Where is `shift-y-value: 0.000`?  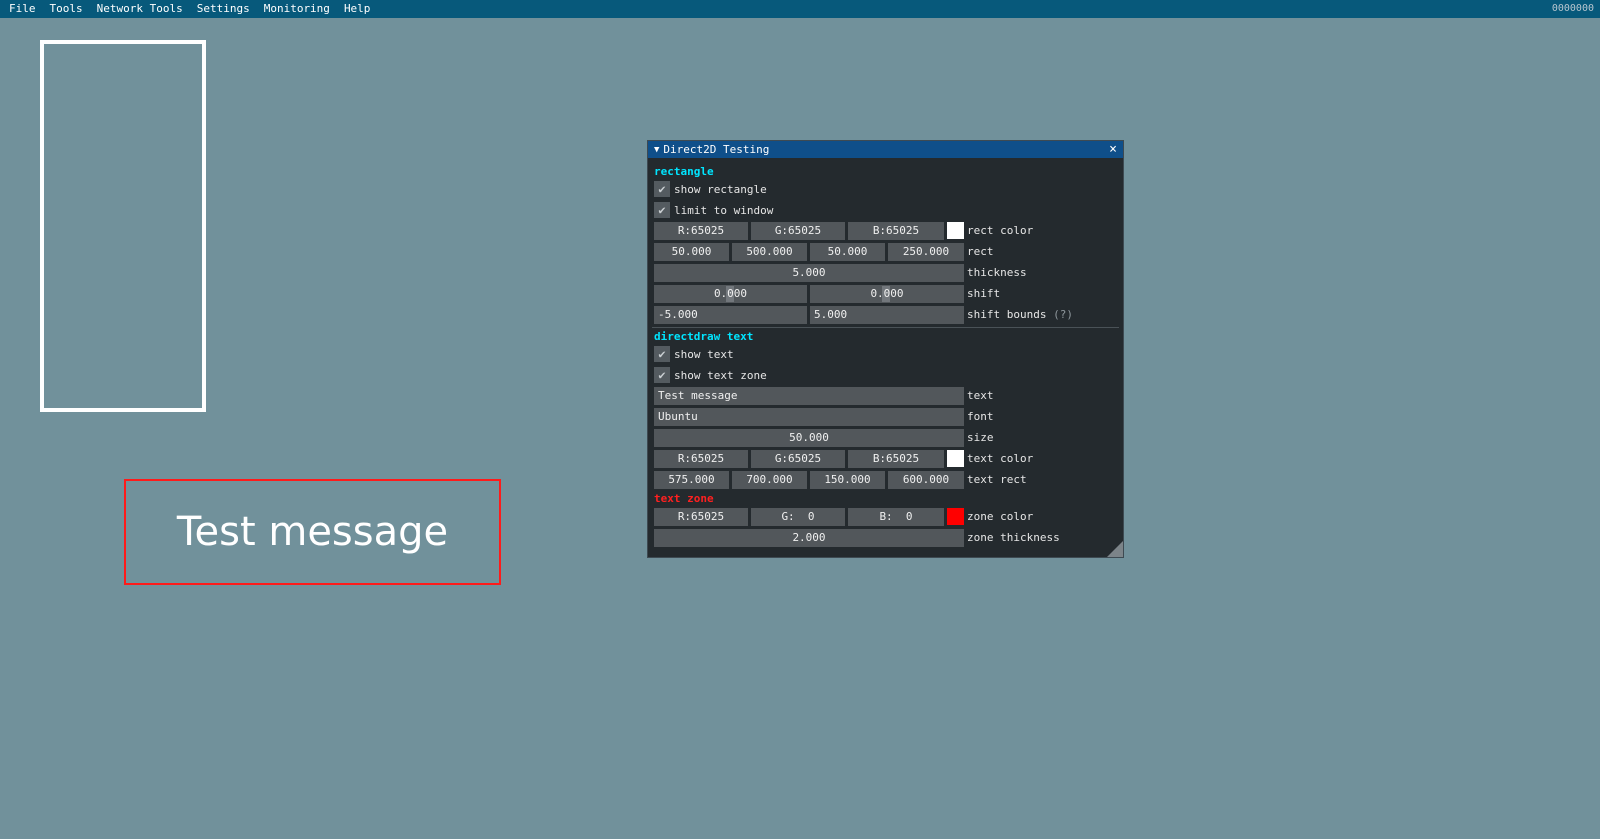 shift-y-value: 0.000 is located at coordinates (887, 293).